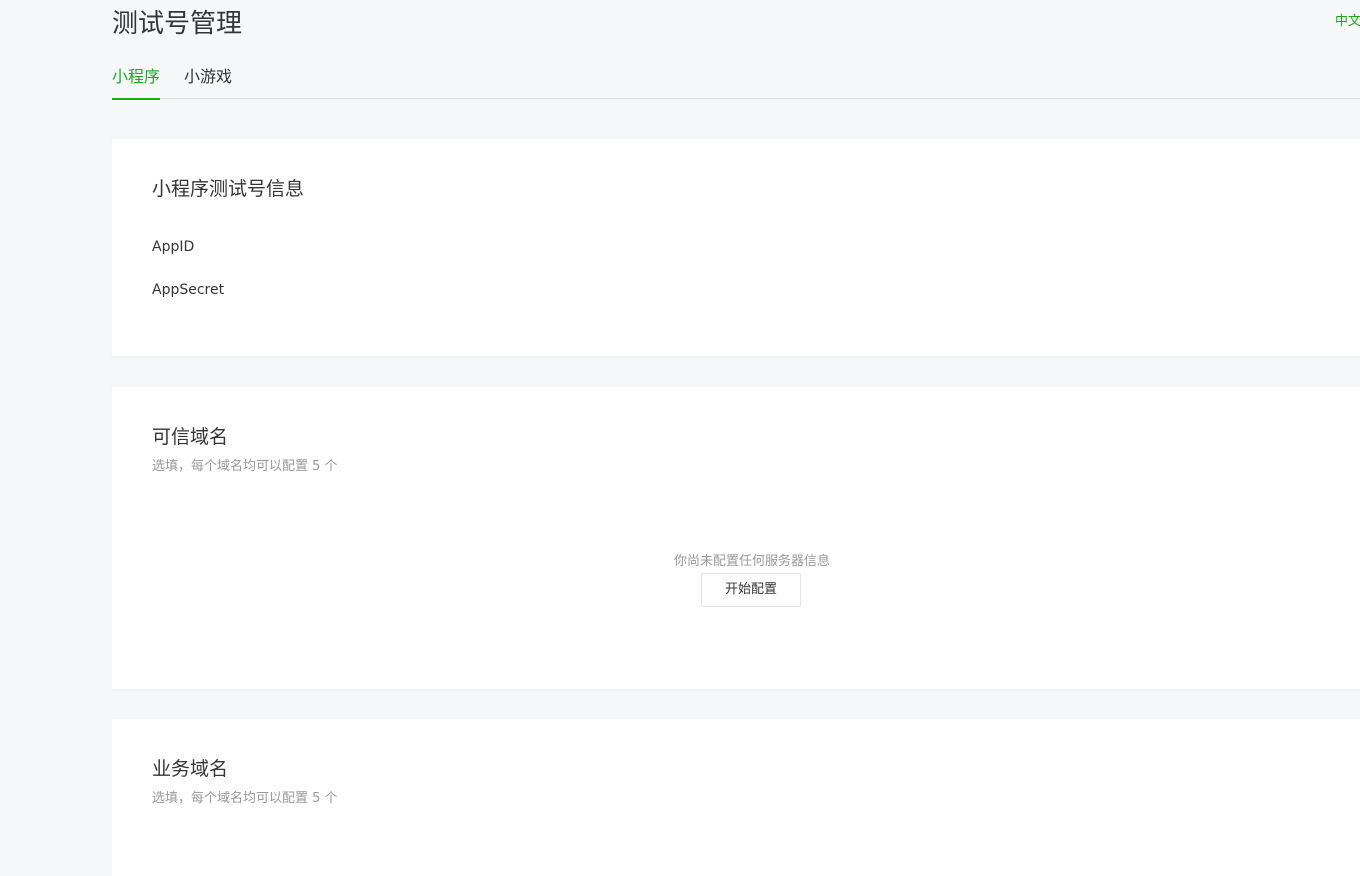 This screenshot has width=1360, height=876. What do you see at coordinates (136, 82) in the screenshot?
I see `tab-mini-program: 小程序` at bounding box center [136, 82].